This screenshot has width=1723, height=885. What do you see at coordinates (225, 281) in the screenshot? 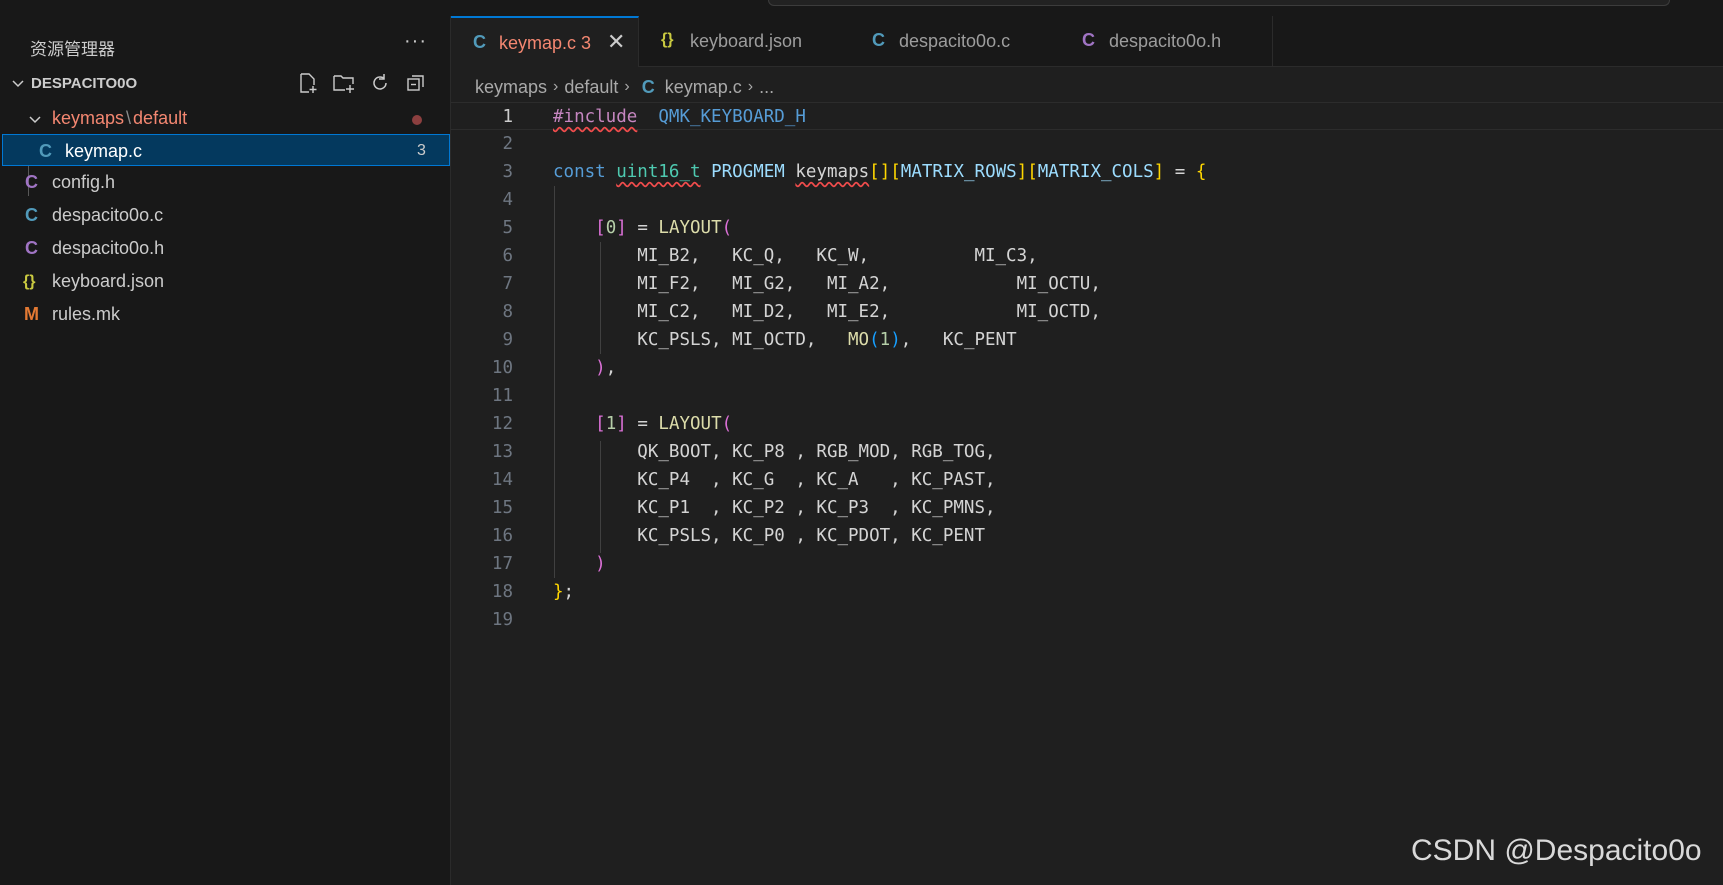
I see `file-item-keyboard-json: {} keyboard.json` at bounding box center [225, 281].